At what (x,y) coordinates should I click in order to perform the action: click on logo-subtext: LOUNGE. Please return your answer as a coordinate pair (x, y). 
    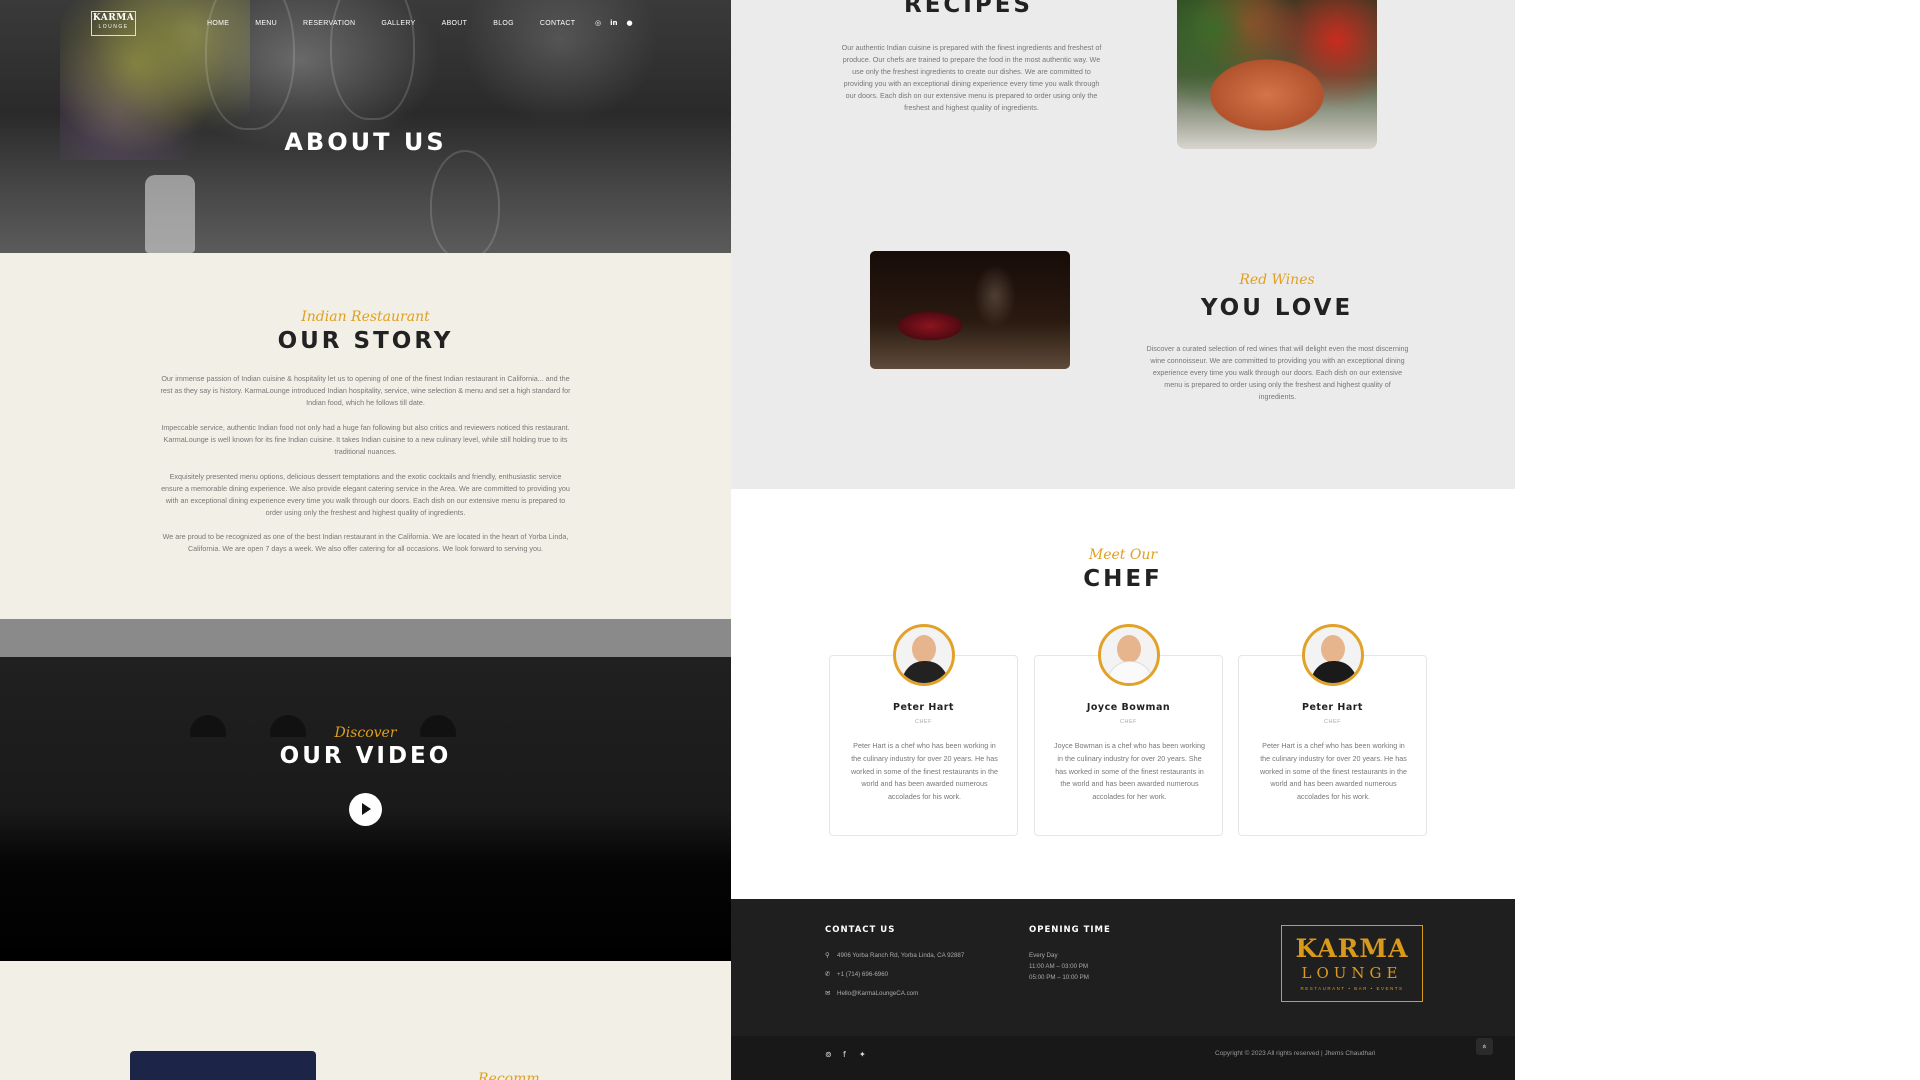
    Looking at the image, I should click on (113, 27).